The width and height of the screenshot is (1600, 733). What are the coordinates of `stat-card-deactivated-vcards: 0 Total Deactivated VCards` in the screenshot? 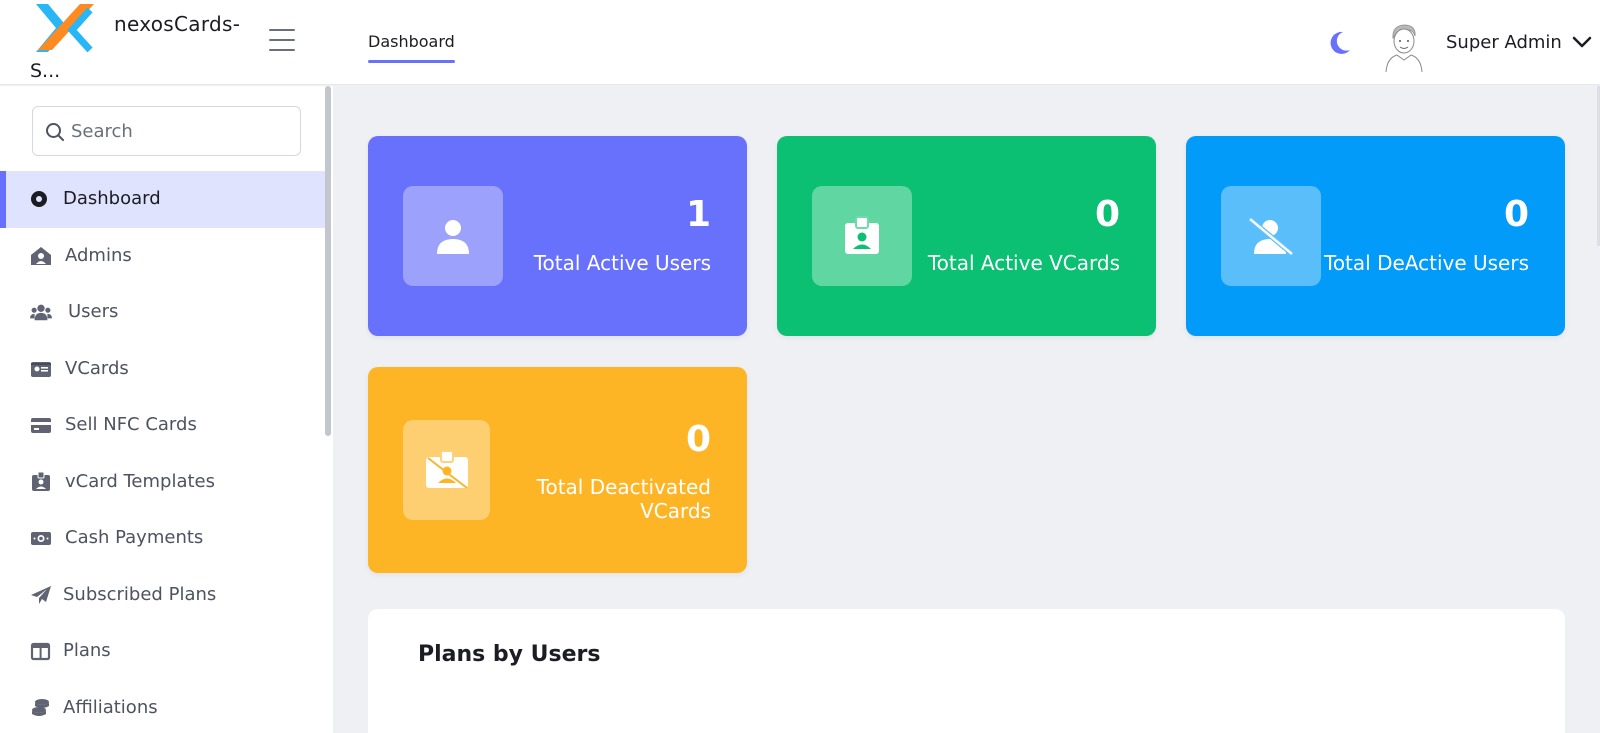 It's located at (557, 470).